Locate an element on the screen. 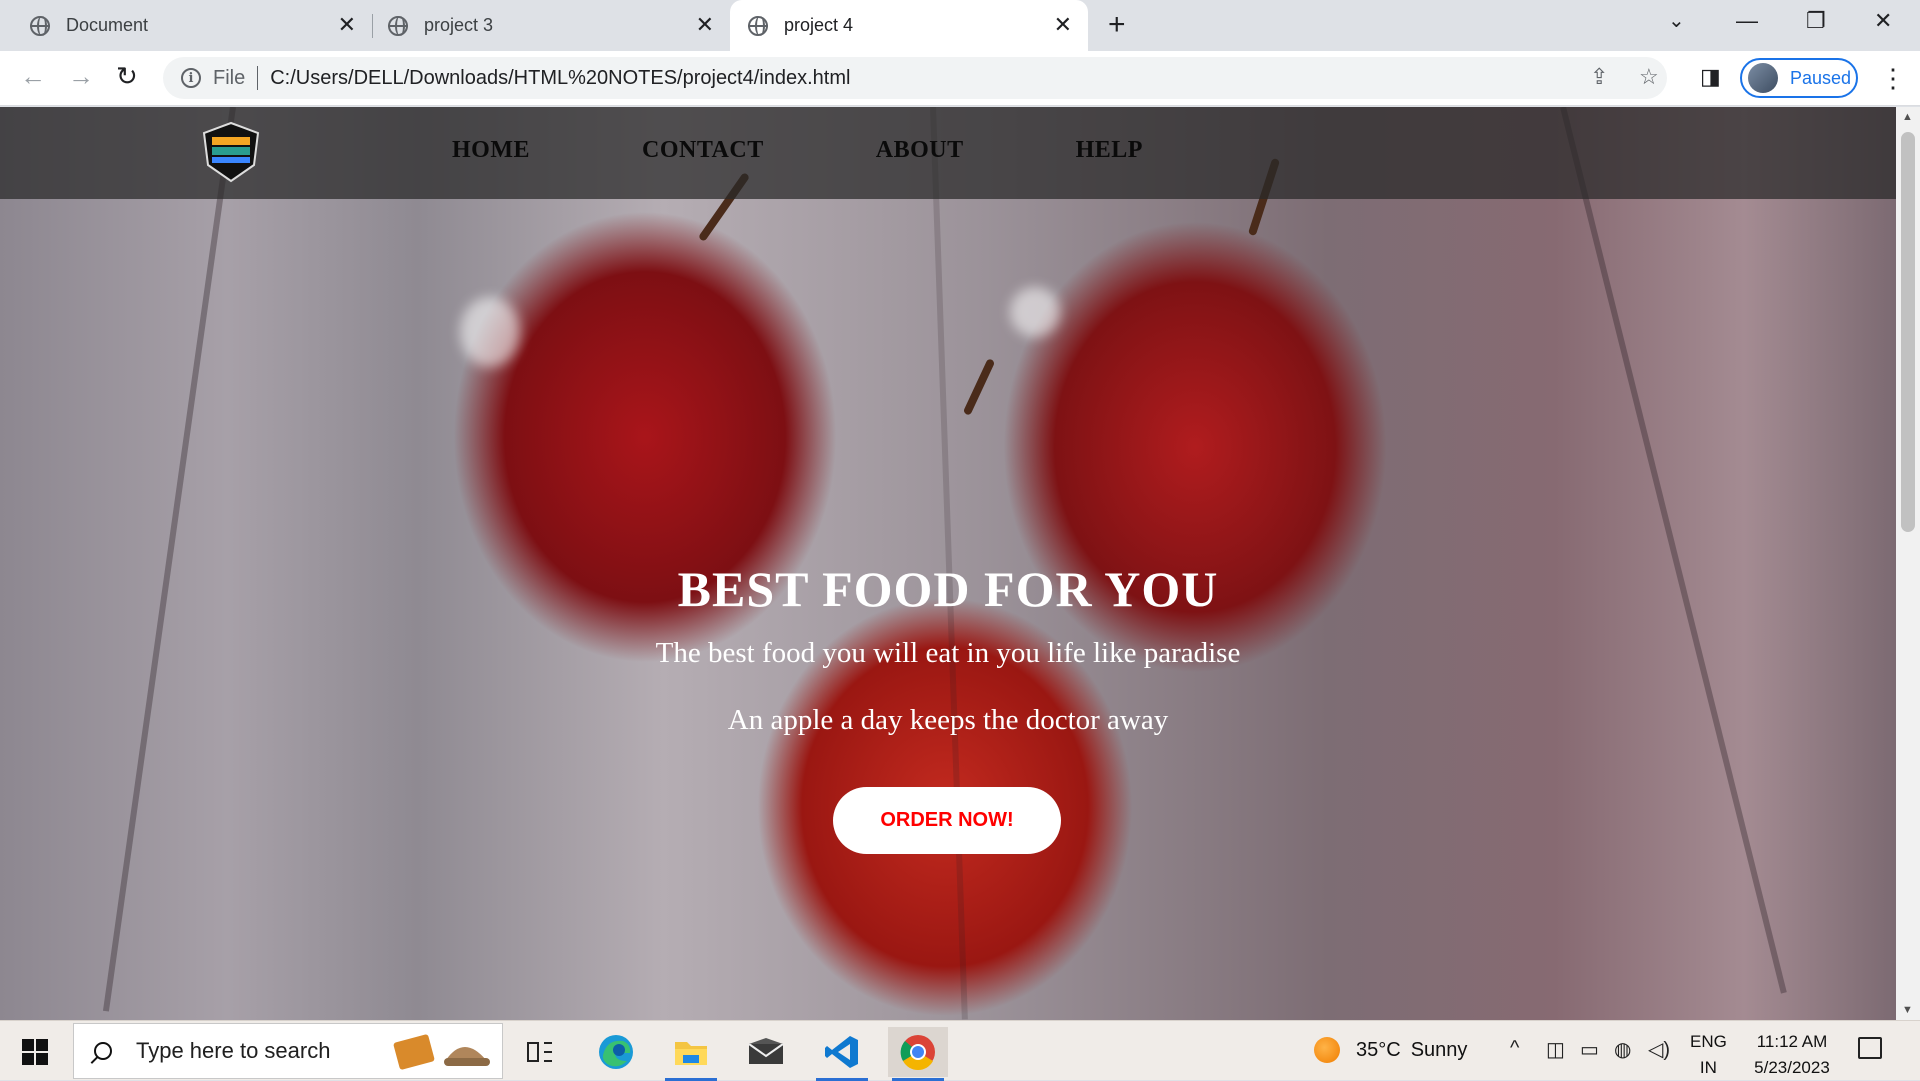 This screenshot has height=1081, width=1920. nav-link-home: HOME is located at coordinates (491, 150).